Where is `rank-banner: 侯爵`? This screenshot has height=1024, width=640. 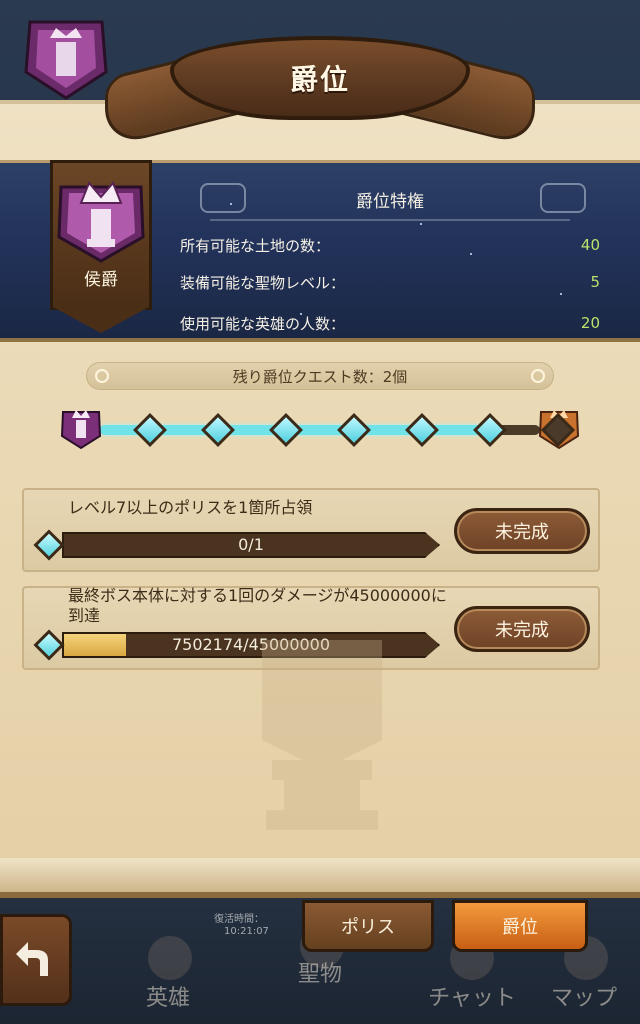 rank-banner: 侯爵 is located at coordinates (101, 246).